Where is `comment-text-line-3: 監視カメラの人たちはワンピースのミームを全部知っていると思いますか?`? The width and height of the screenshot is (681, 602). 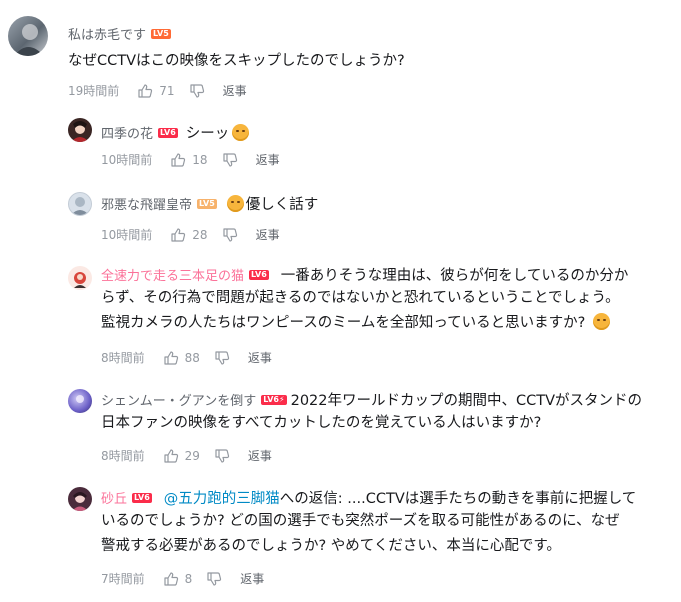
comment-text-line-3: 監視カメラの人たちはワンピースのミームを全部知っていると思いますか? is located at coordinates (343, 323).